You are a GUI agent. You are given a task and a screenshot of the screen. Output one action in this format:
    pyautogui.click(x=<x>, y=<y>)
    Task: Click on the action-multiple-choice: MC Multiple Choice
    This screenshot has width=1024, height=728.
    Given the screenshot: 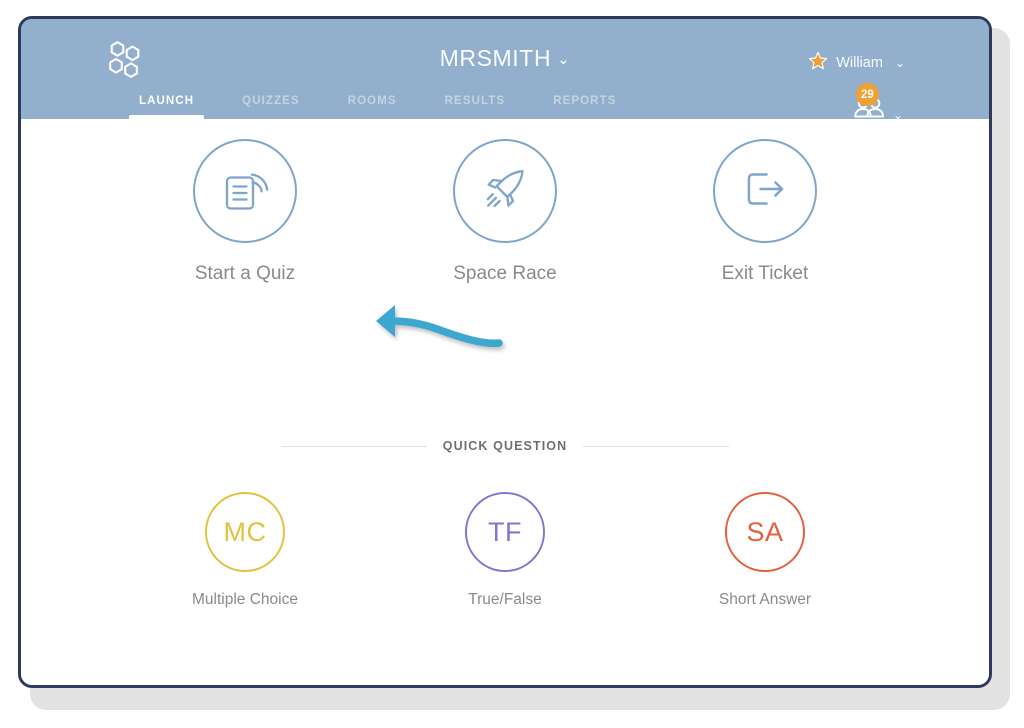 What is the action you would take?
    pyautogui.click(x=245, y=550)
    